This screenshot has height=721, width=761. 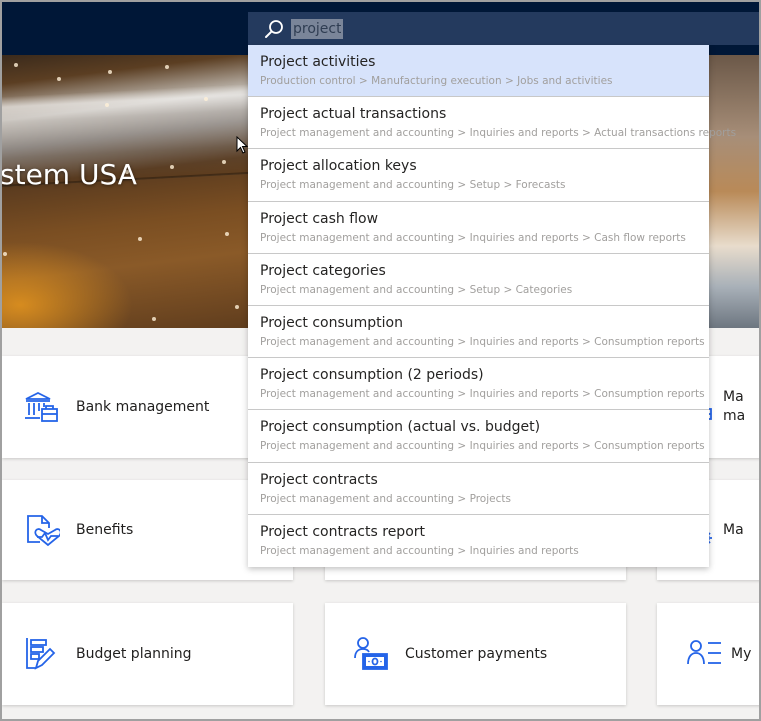 I want to click on tile-label: Benefits, so click(x=105, y=529).